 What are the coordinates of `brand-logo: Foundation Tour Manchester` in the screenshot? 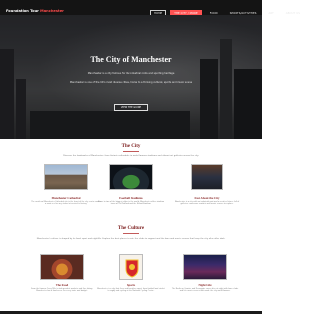 It's located at (35, 11).